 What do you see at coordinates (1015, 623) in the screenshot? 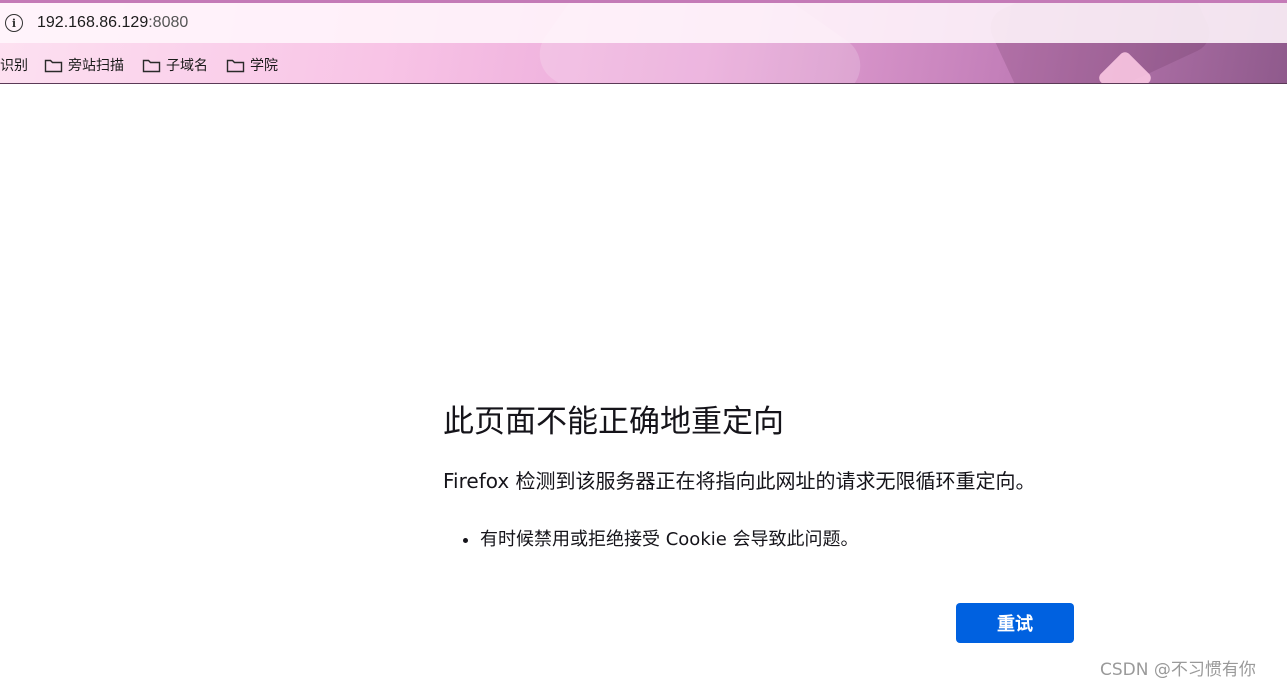
I see `retry-button: 重试` at bounding box center [1015, 623].